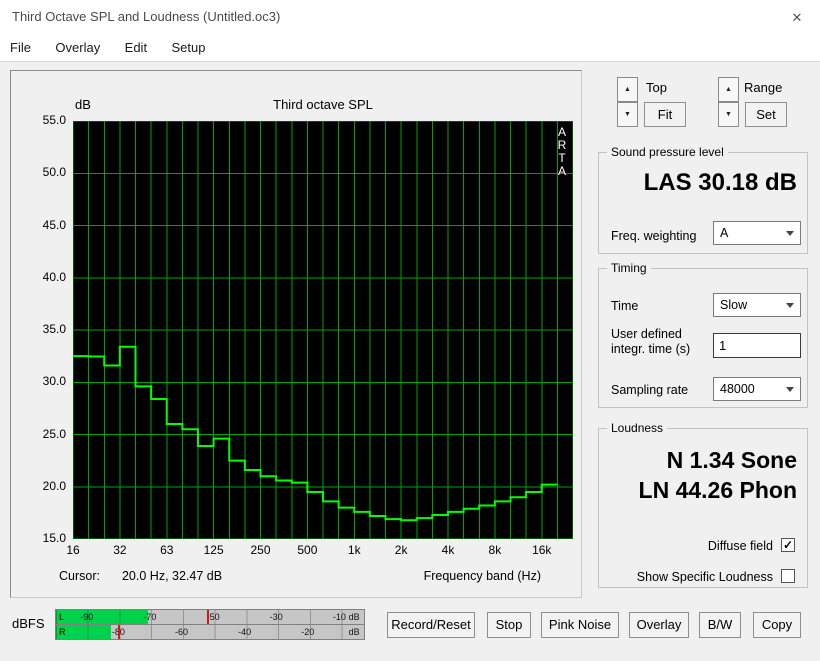 The image size is (820, 661). I want to click on cursor-value: 20.0 Hz, 32.47 dB, so click(172, 576).